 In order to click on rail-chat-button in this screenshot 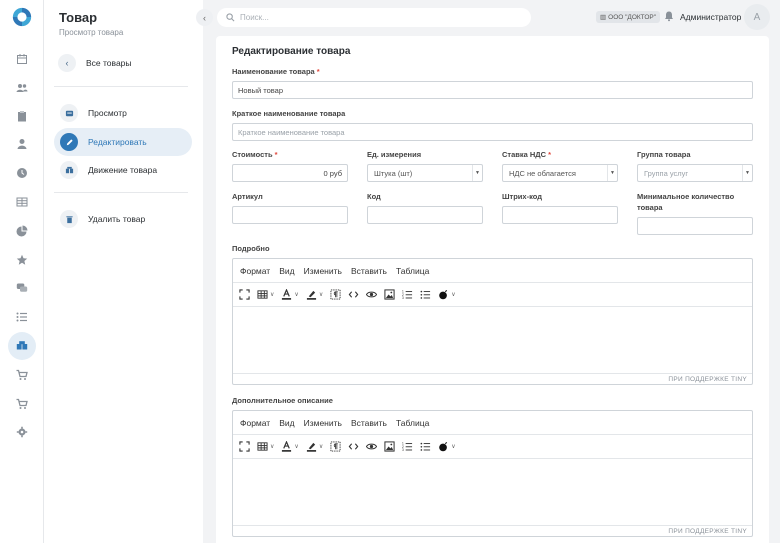, I will do `click(22, 288)`.